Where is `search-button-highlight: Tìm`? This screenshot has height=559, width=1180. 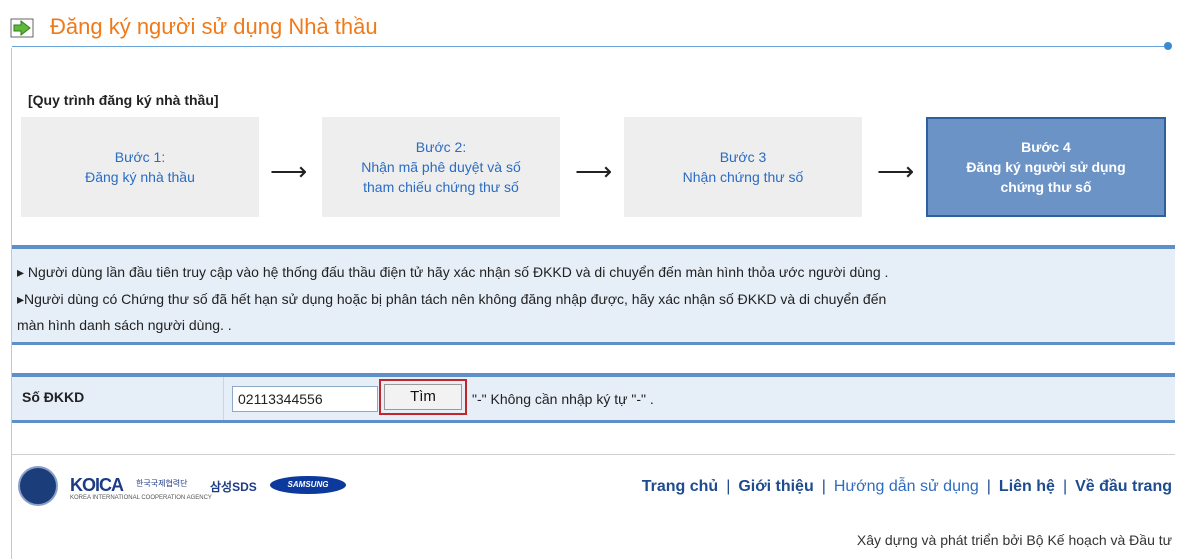 search-button-highlight: Tìm is located at coordinates (423, 397).